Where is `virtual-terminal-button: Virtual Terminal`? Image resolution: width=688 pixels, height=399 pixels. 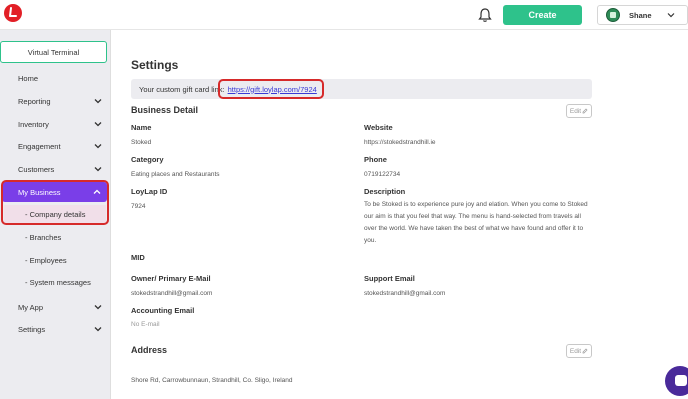 virtual-terminal-button: Virtual Terminal is located at coordinates (53, 52).